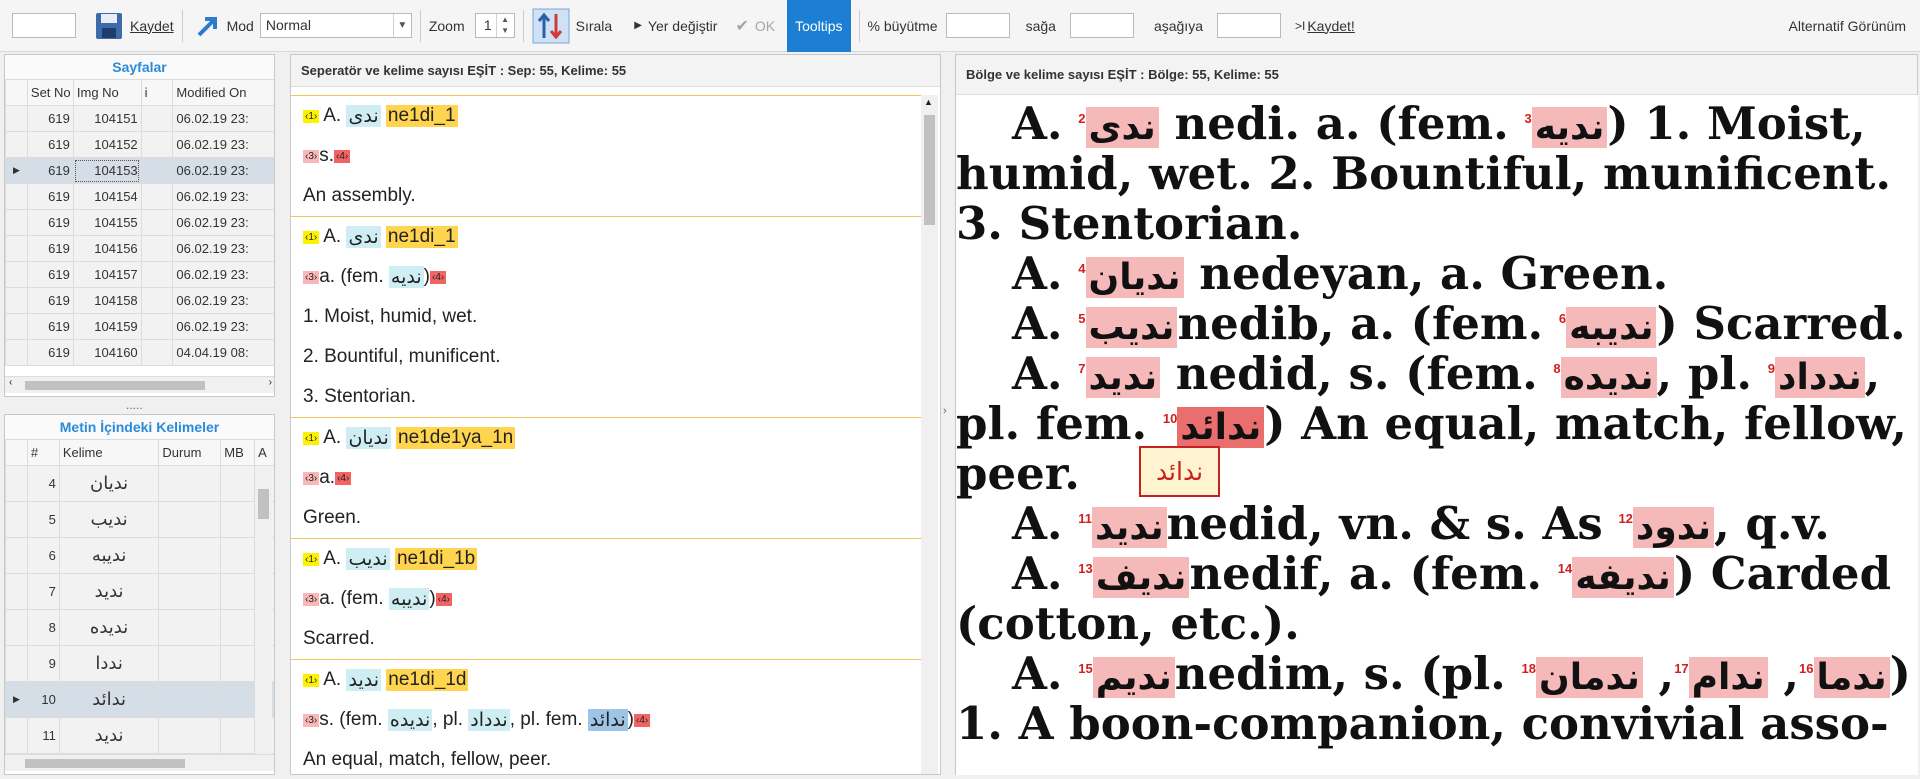  Describe the element at coordinates (139, 519) in the screenshot. I see `table-row: 5 نديب` at that location.